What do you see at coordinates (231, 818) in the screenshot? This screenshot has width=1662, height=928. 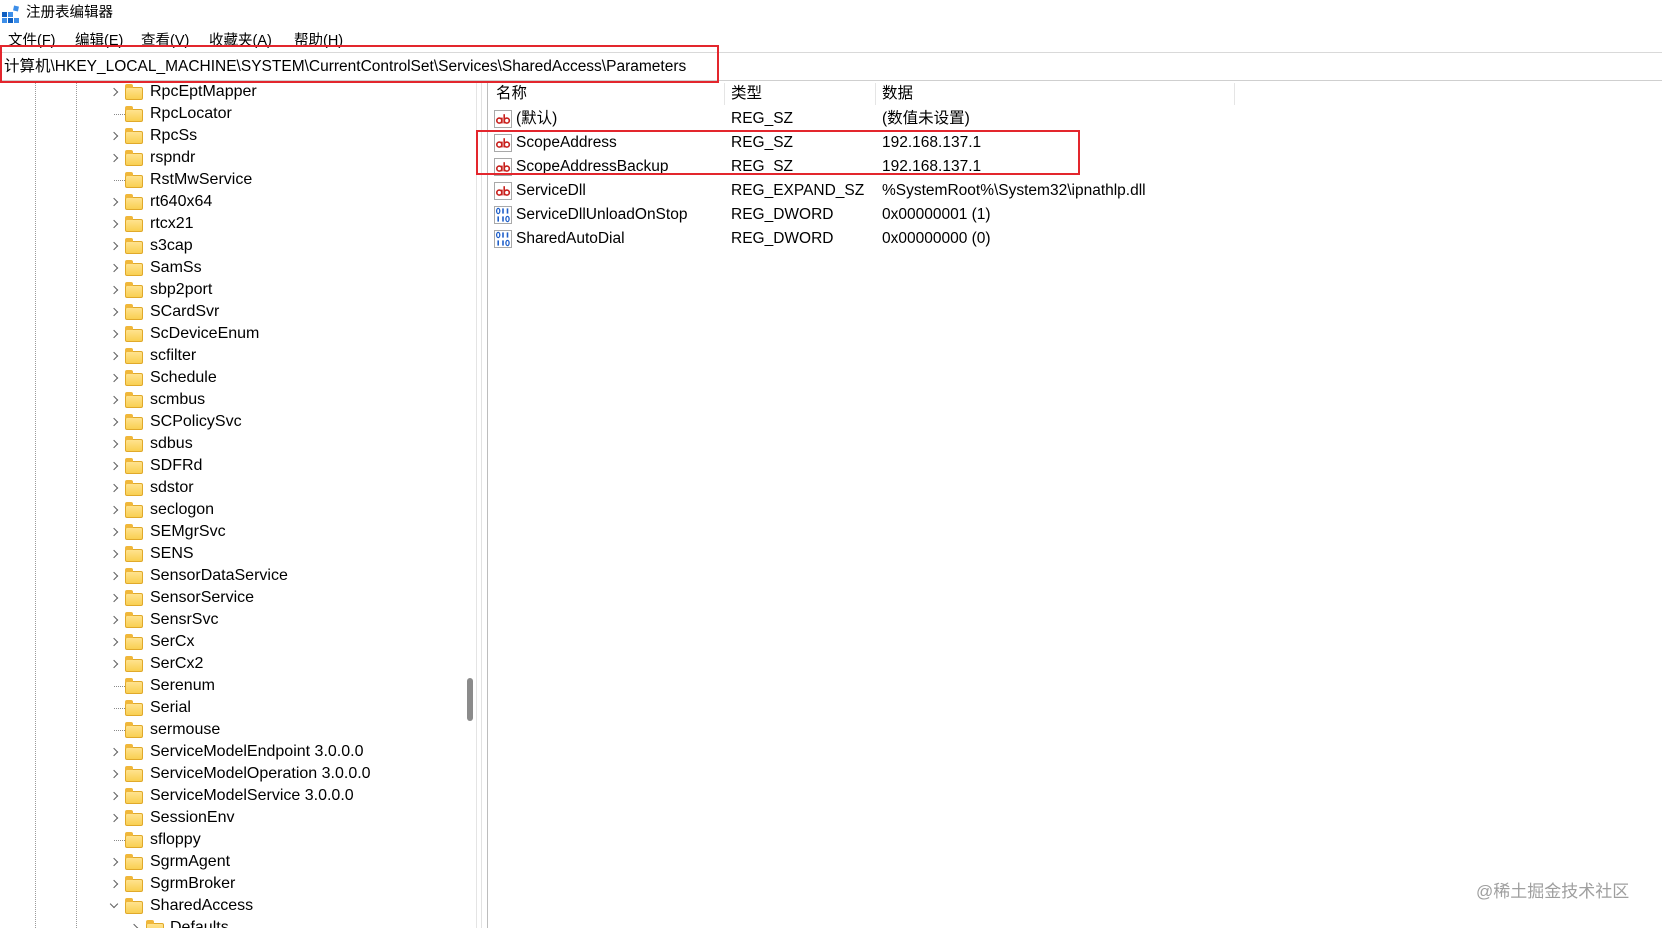 I see `tree-item: SessionEnv` at bounding box center [231, 818].